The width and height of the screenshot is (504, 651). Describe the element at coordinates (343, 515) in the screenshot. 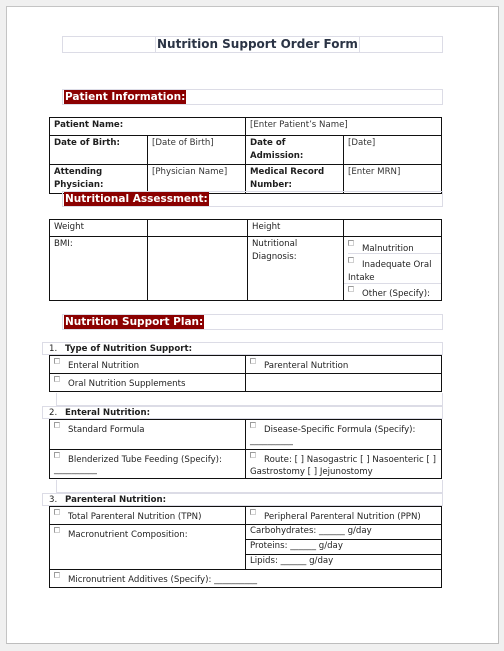

I see `option-ppn: Peripheral Parenteral Nutrition (PPN)` at that location.